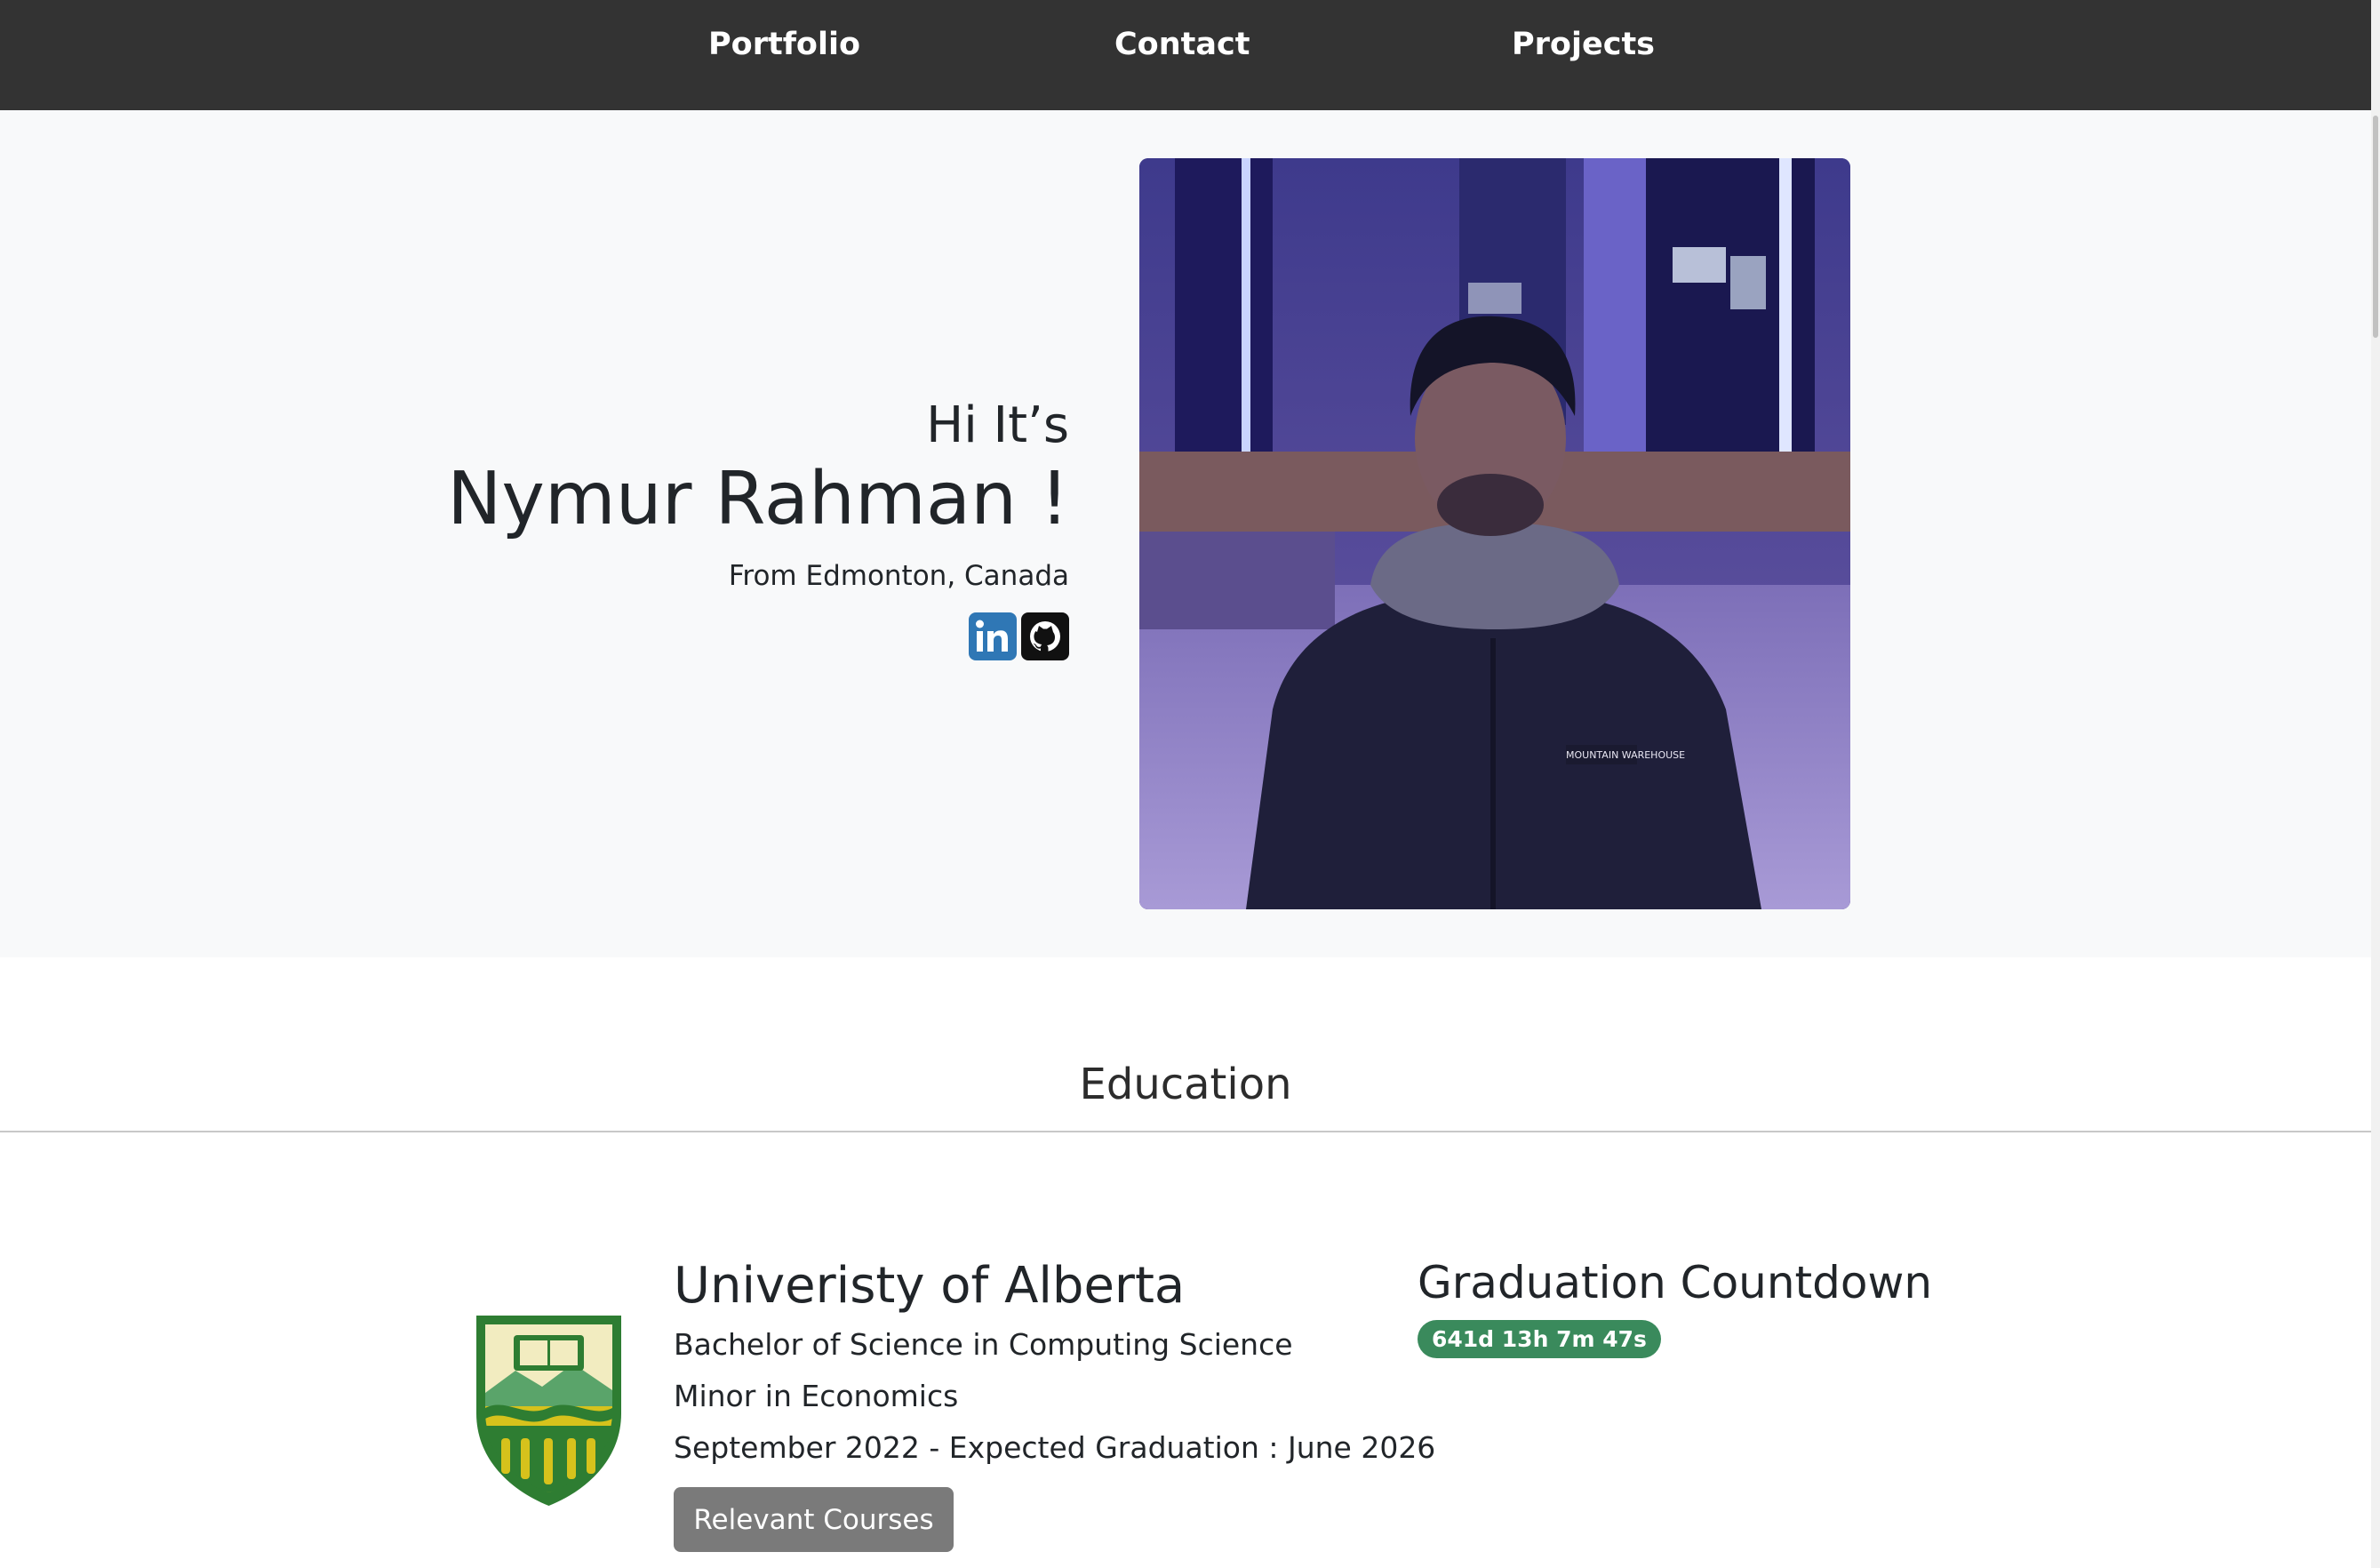 The width and height of the screenshot is (2380, 1568). I want to click on github-glyph, so click(1045, 637).